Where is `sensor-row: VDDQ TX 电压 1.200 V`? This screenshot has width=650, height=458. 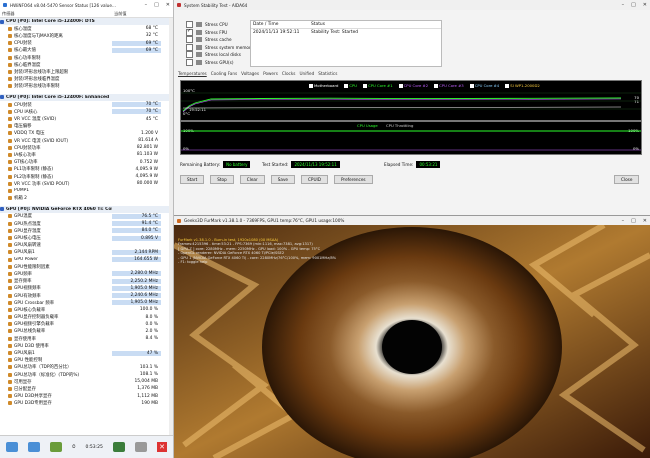 sensor-row: VDDQ TX 电压 1.200 V is located at coordinates (86, 133).